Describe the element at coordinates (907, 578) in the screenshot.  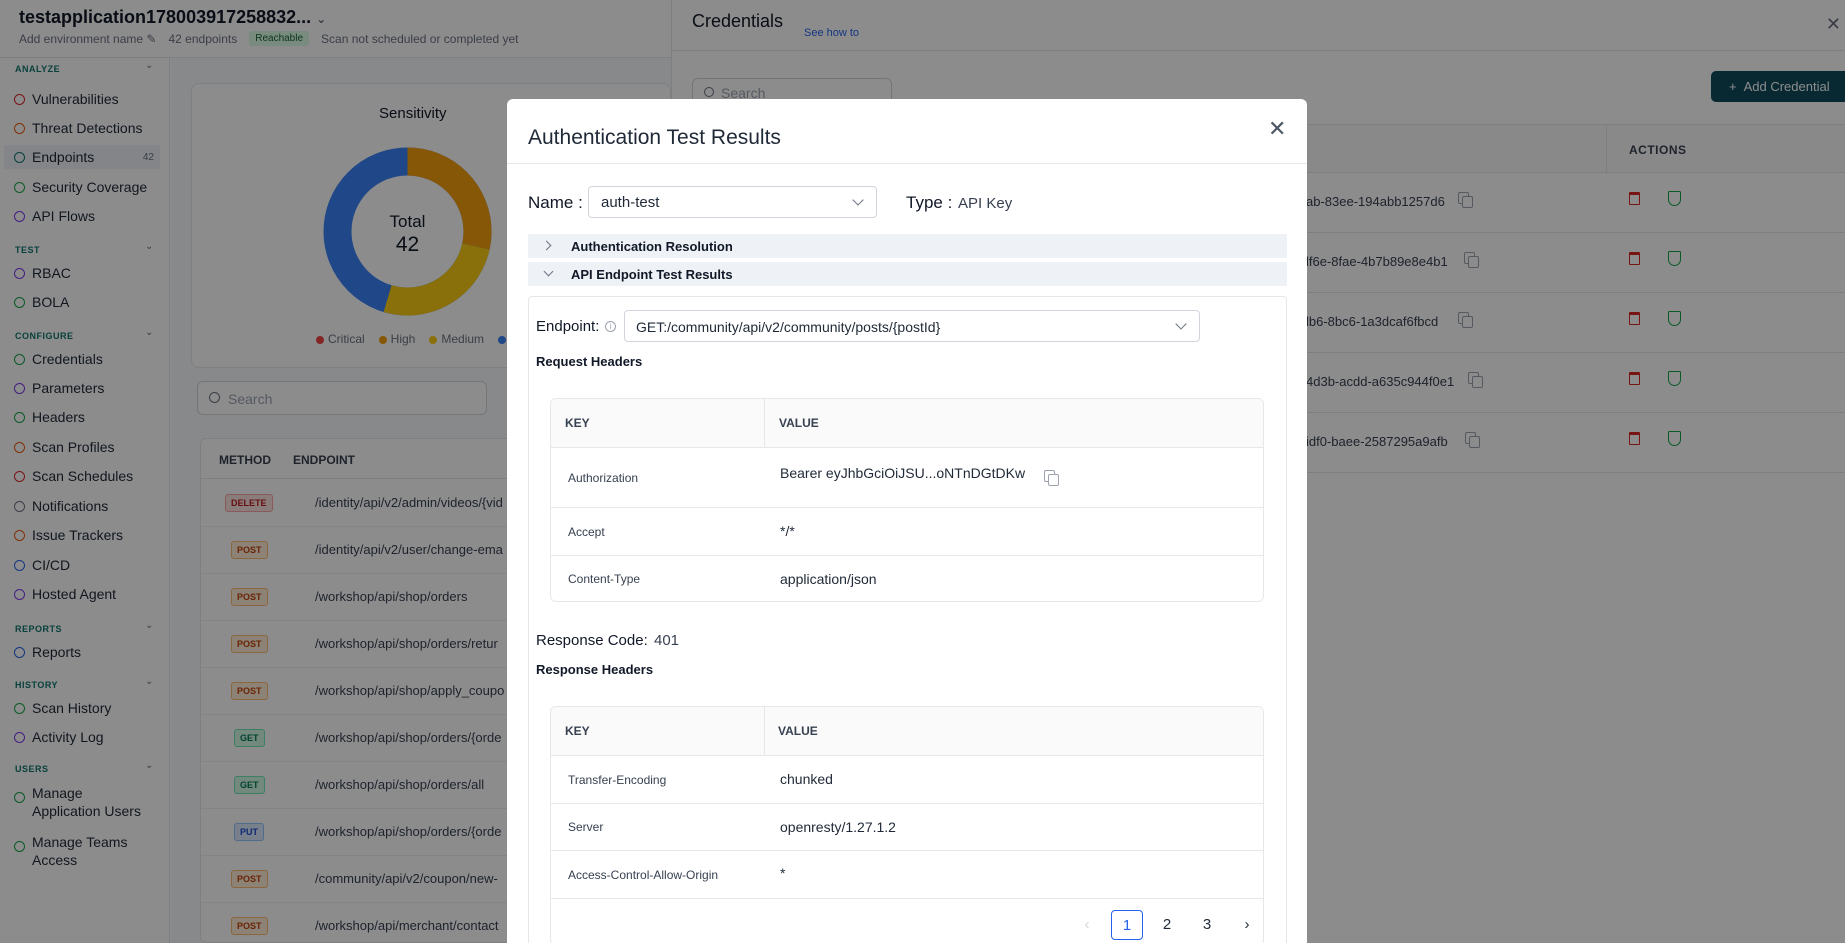
I see `table-row: Content-Type application/json` at that location.